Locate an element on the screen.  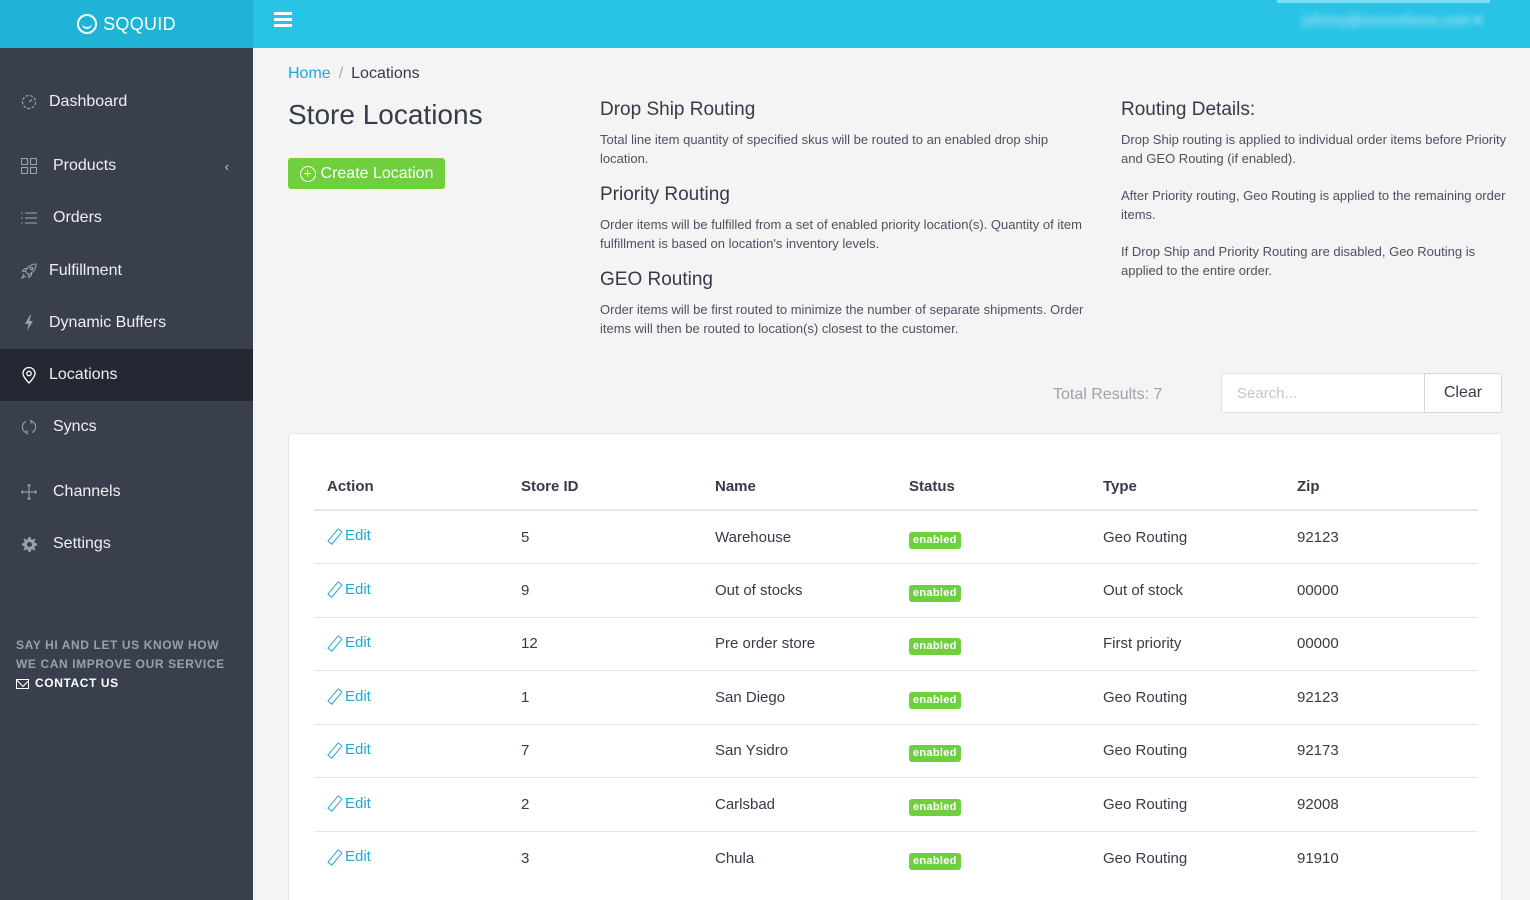
dashboard-icon is located at coordinates (29, 102).